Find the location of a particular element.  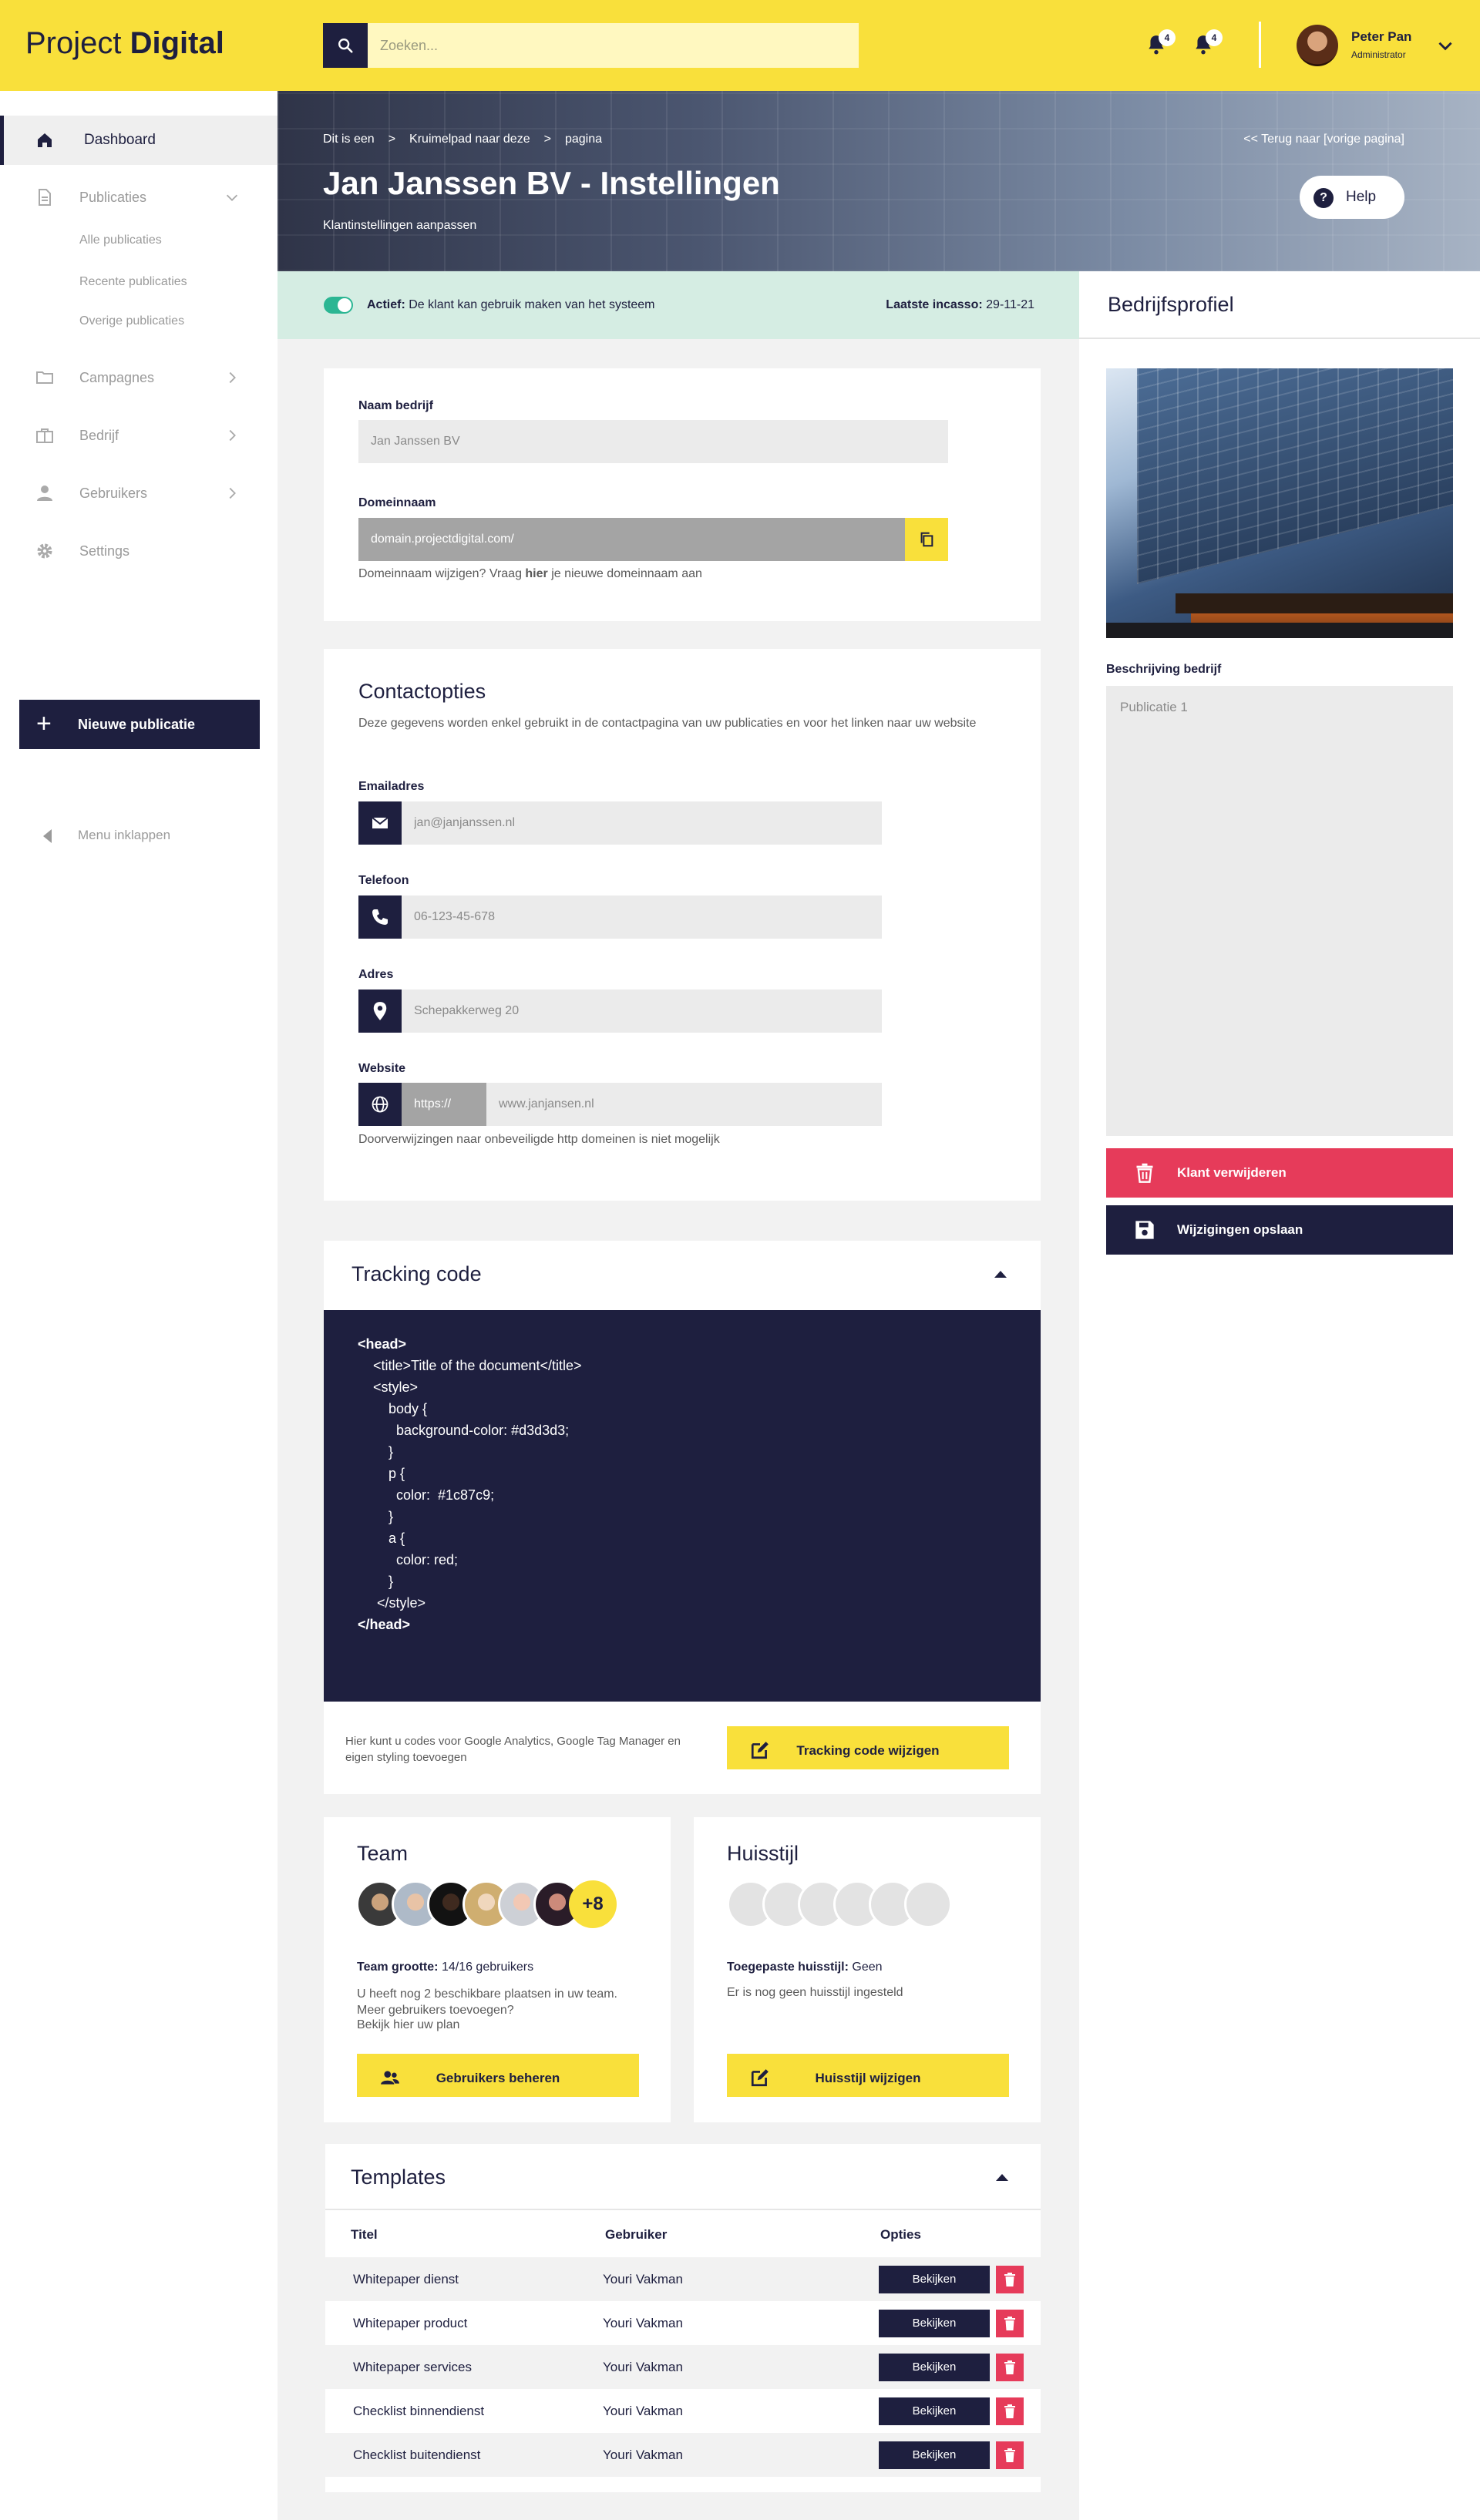

sidebar-item-dashboard: Dashboard is located at coordinates (139, 141).